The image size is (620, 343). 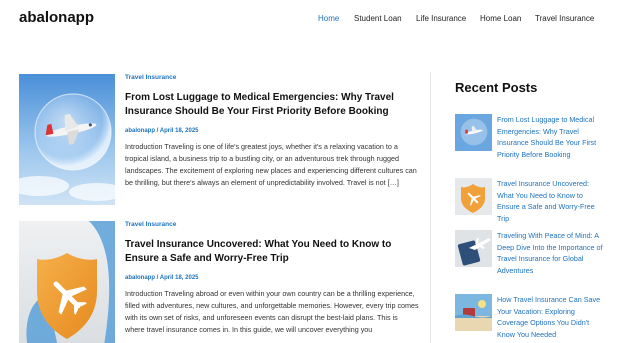 What do you see at coordinates (430, 207) in the screenshot?
I see `content-divider` at bounding box center [430, 207].